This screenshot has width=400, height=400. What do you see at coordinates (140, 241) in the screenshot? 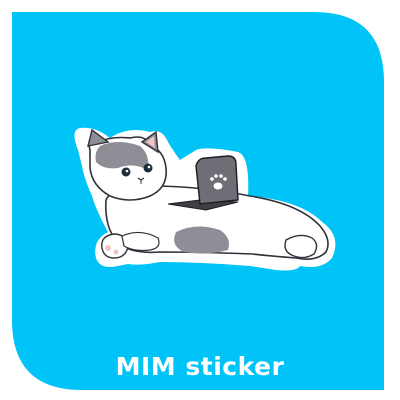
I see `cat-front-leg` at bounding box center [140, 241].